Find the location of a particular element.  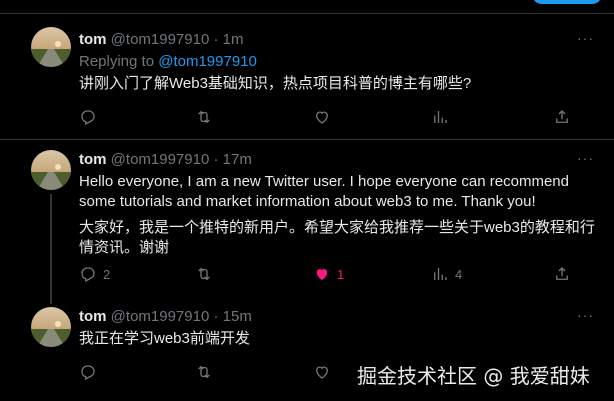

timestamp: 15m is located at coordinates (237, 316).